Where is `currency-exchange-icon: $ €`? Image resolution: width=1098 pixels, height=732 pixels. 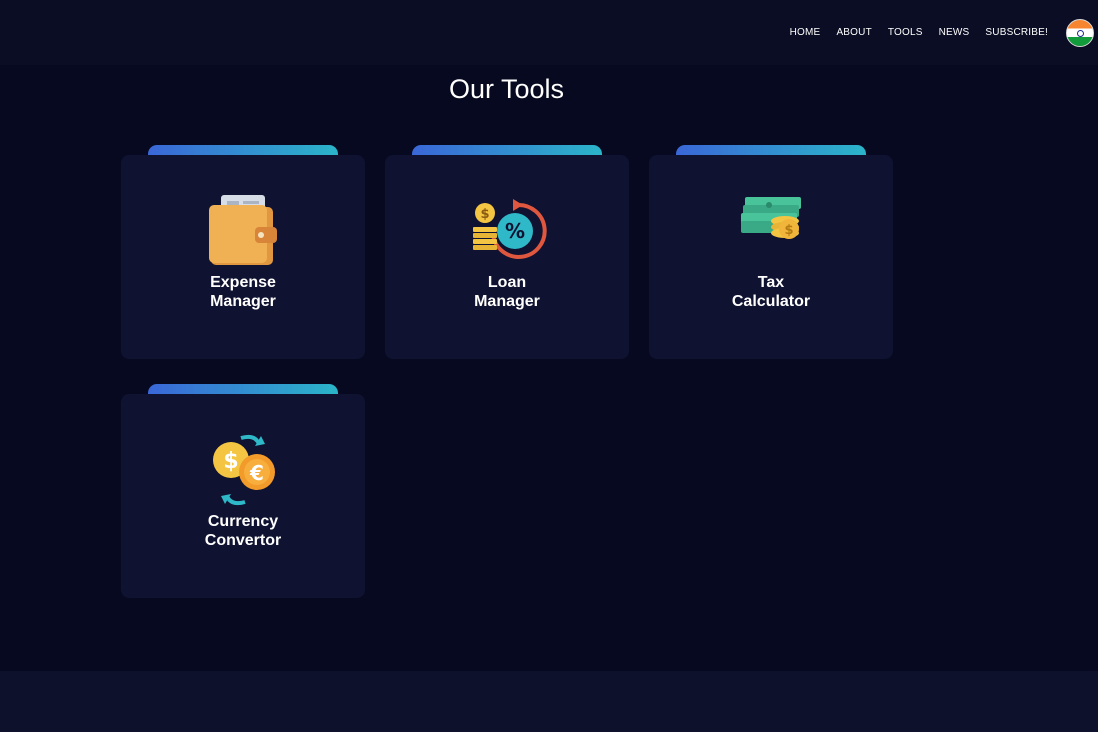
currency-exchange-icon: $ € is located at coordinates (244, 470).